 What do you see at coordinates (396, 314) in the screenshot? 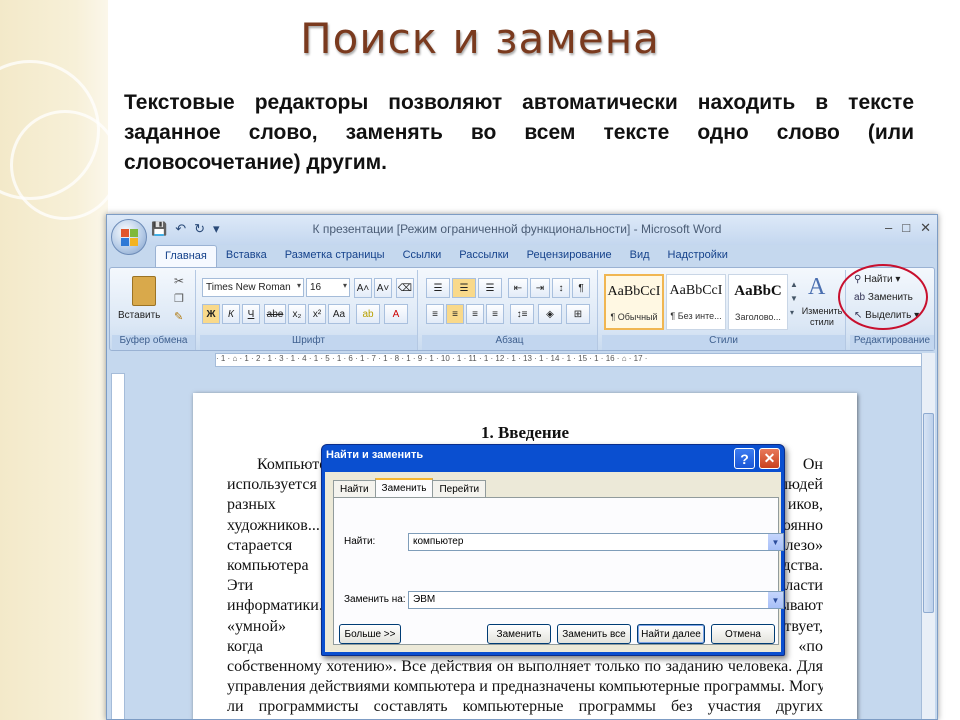
I see `font-color-button: A` at bounding box center [396, 314].